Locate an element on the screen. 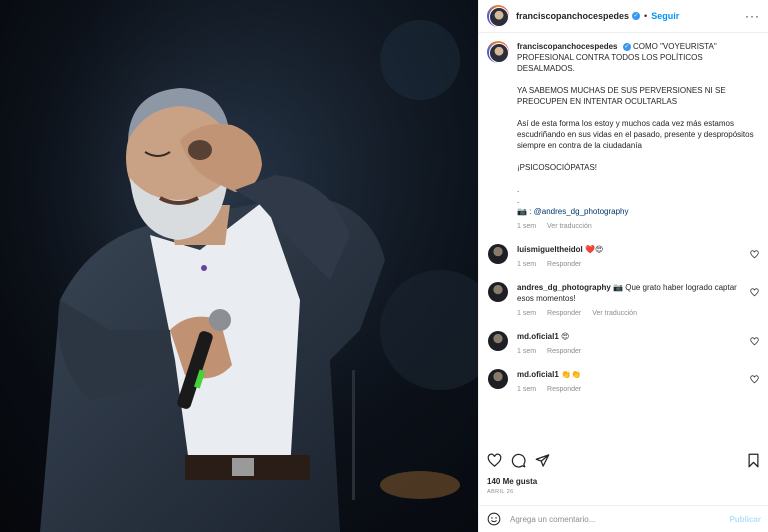  commenter-username: luismigueltheidol is located at coordinates (550, 249).